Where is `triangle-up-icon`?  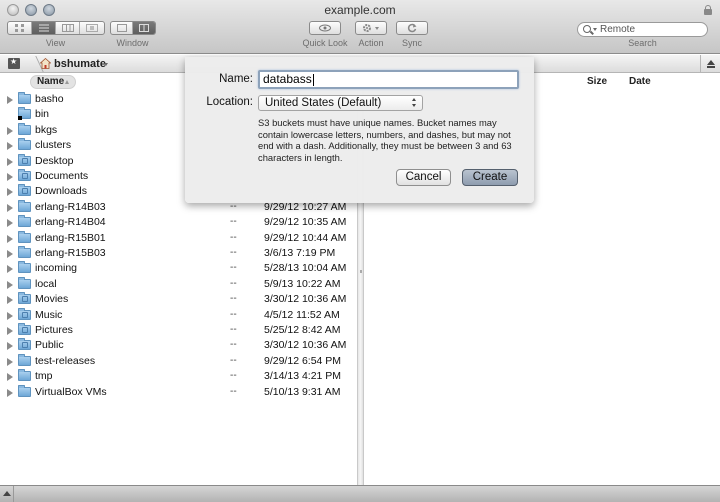
triangle-up-icon is located at coordinates (7, 493).